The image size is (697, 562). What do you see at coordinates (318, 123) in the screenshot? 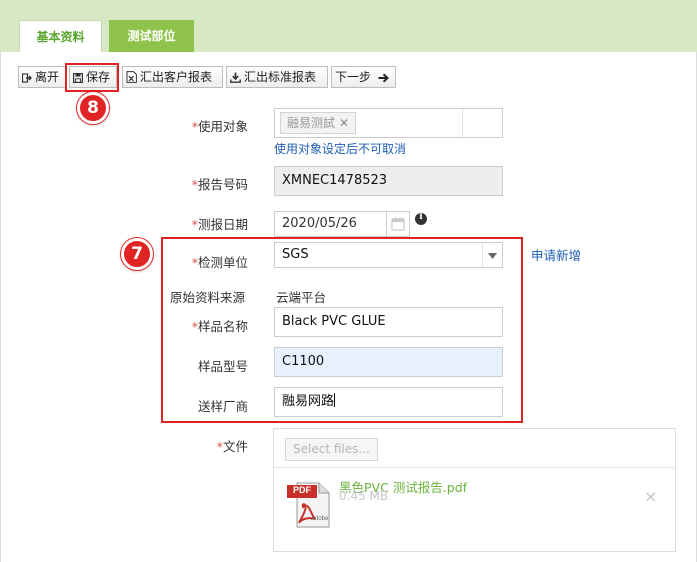
I see `target-chip: 融易测試 ✕` at bounding box center [318, 123].